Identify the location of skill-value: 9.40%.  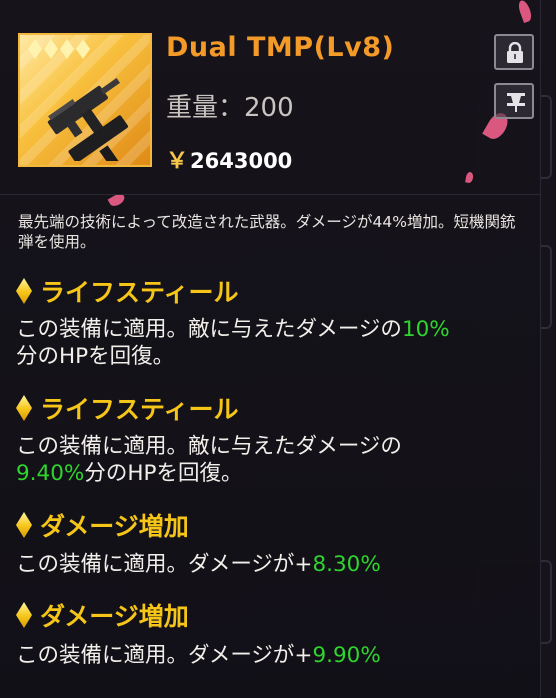
(50, 473).